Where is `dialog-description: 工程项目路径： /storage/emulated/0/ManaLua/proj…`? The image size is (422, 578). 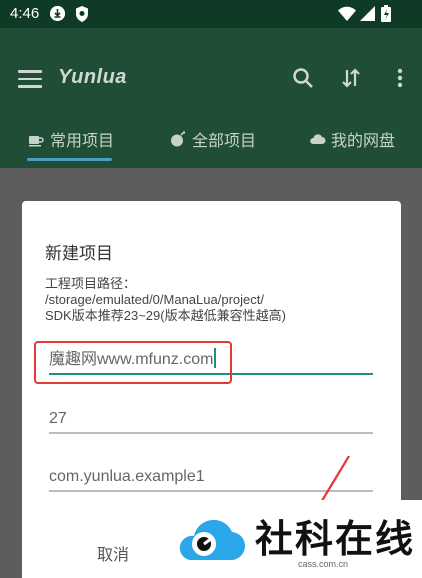
dialog-description: 工程项目路径： /storage/emulated/0/ManaLua/proj… is located at coordinates (165, 299).